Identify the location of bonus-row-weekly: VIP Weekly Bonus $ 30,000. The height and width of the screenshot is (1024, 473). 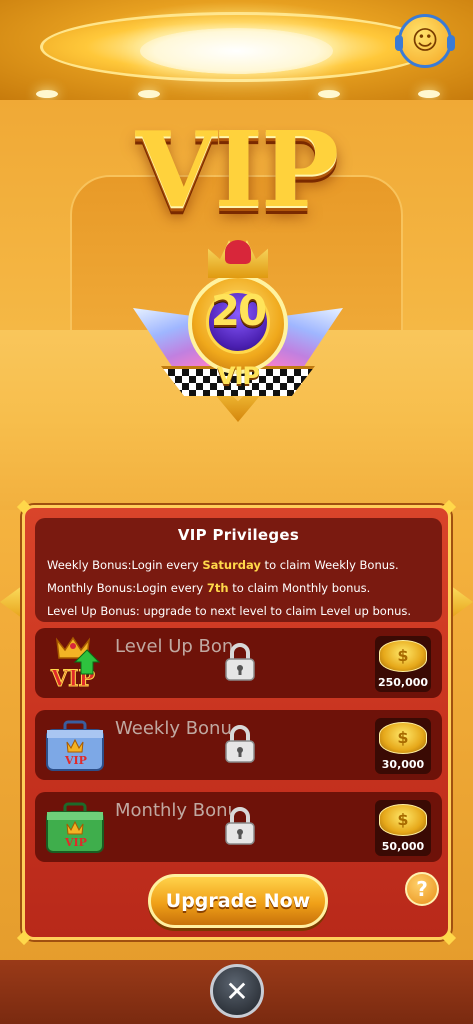
(238, 745).